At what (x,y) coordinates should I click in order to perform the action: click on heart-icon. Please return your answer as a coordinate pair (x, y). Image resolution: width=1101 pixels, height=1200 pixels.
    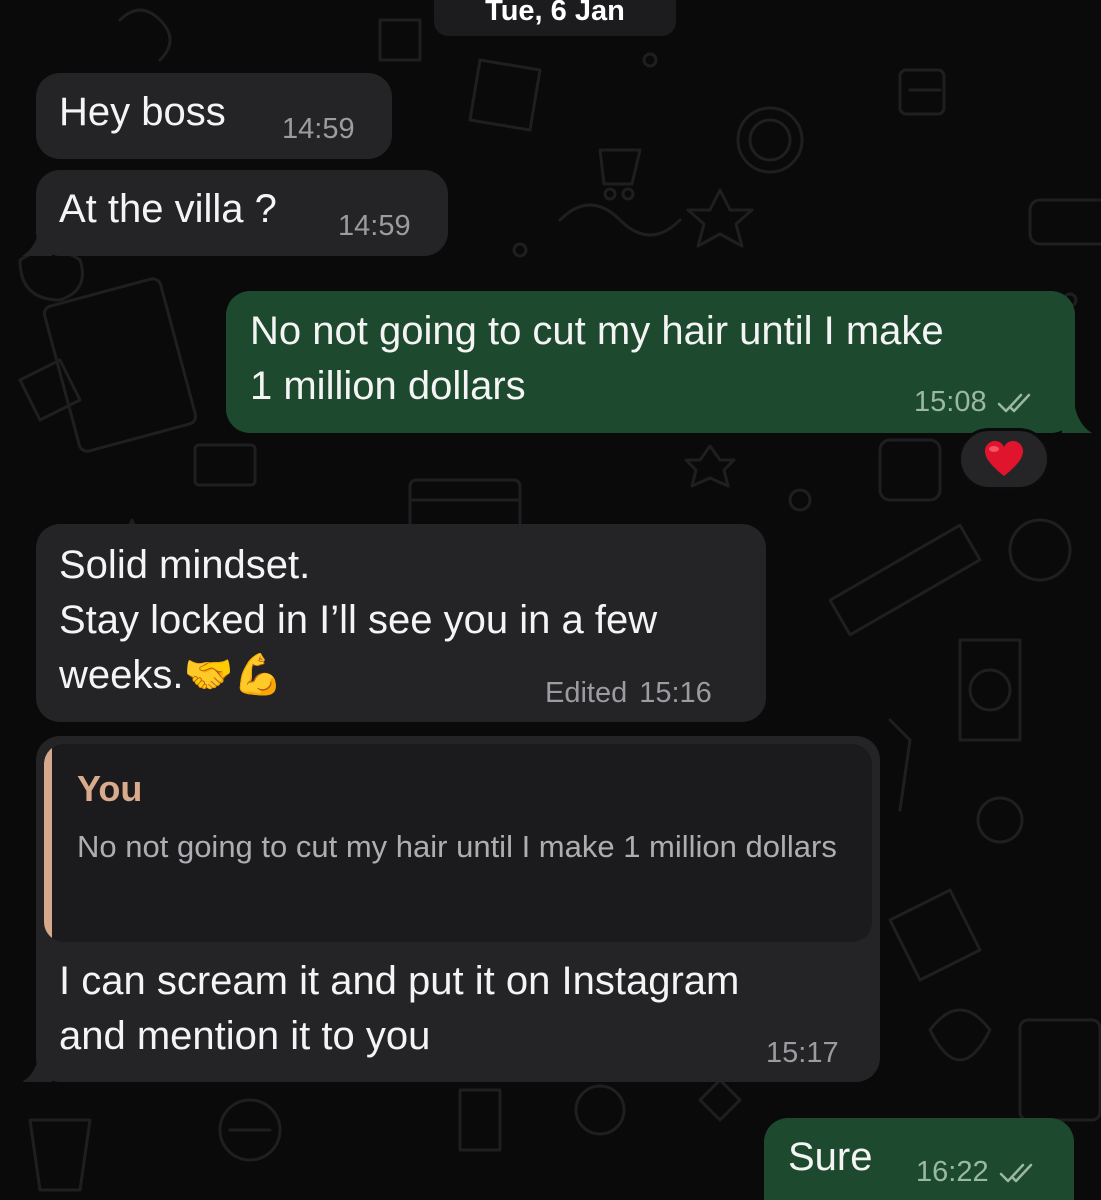
    Looking at the image, I should click on (1004, 458).